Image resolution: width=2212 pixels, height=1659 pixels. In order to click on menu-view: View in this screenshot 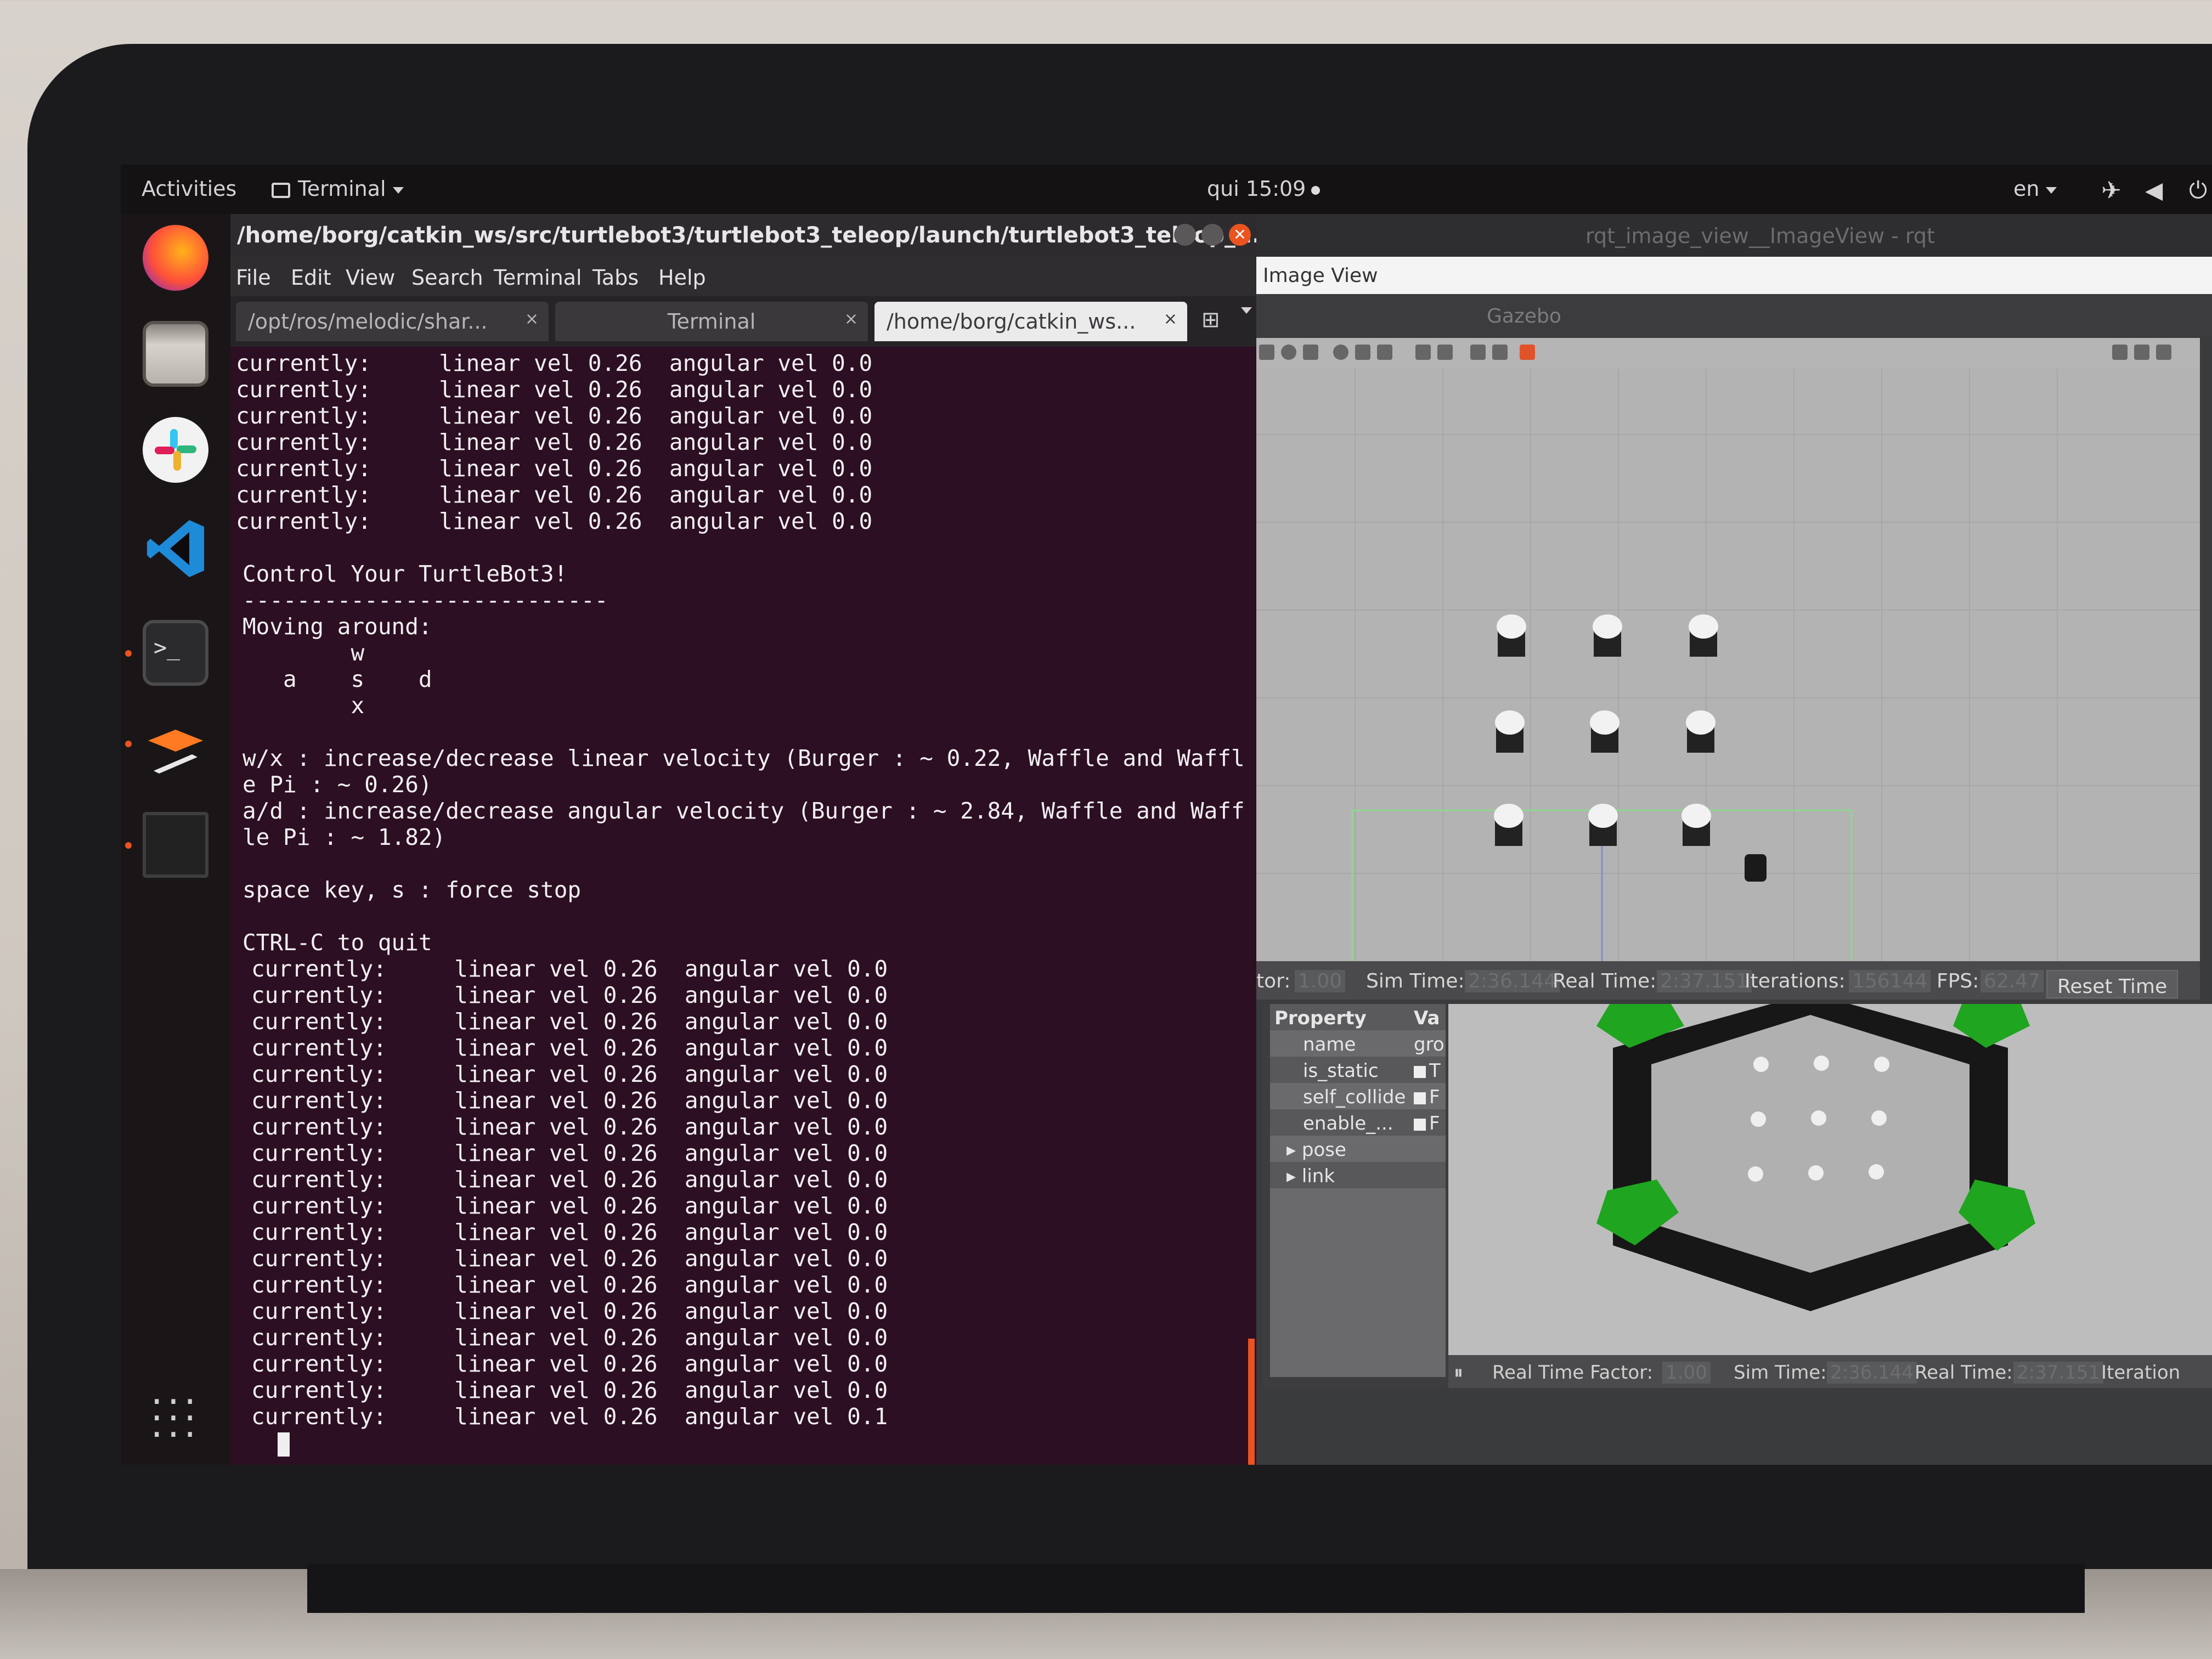, I will do `click(370, 278)`.